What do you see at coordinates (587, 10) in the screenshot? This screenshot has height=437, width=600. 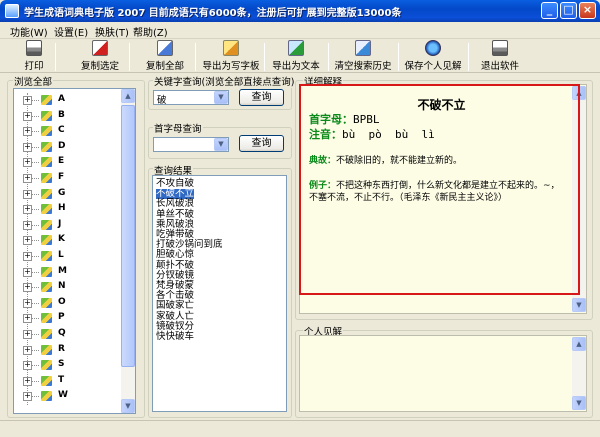 I see `close-icon: ×` at bounding box center [587, 10].